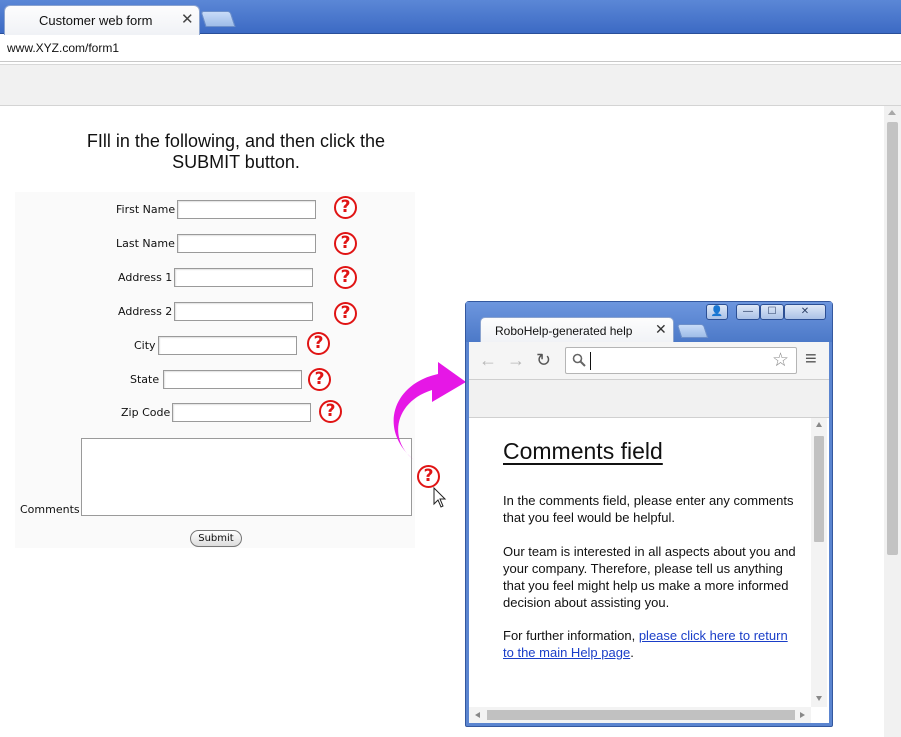 This screenshot has width=901, height=737. Describe the element at coordinates (748, 312) in the screenshot. I see `minimize-icon: —` at that location.